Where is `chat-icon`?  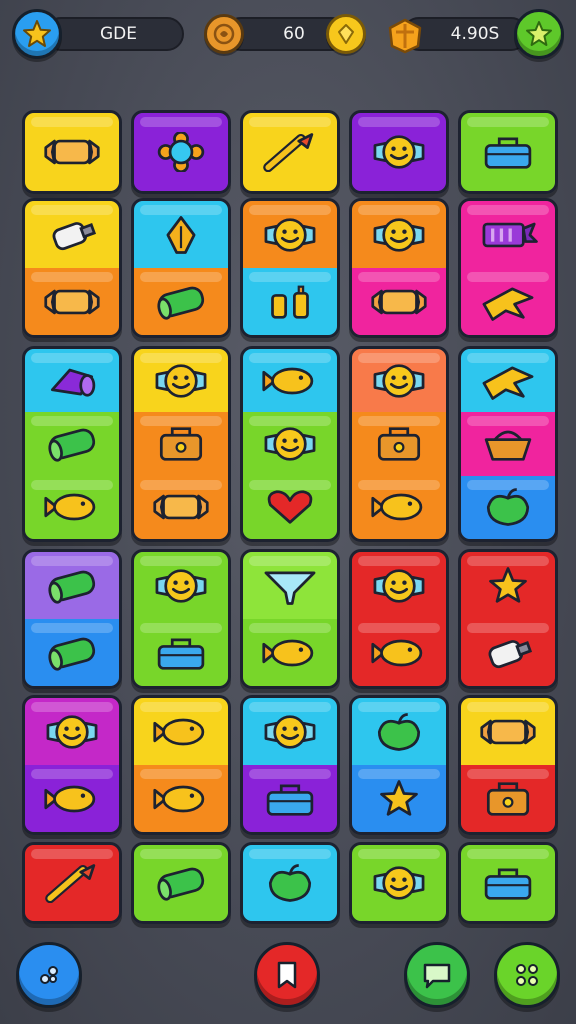 chat-icon is located at coordinates (437, 976).